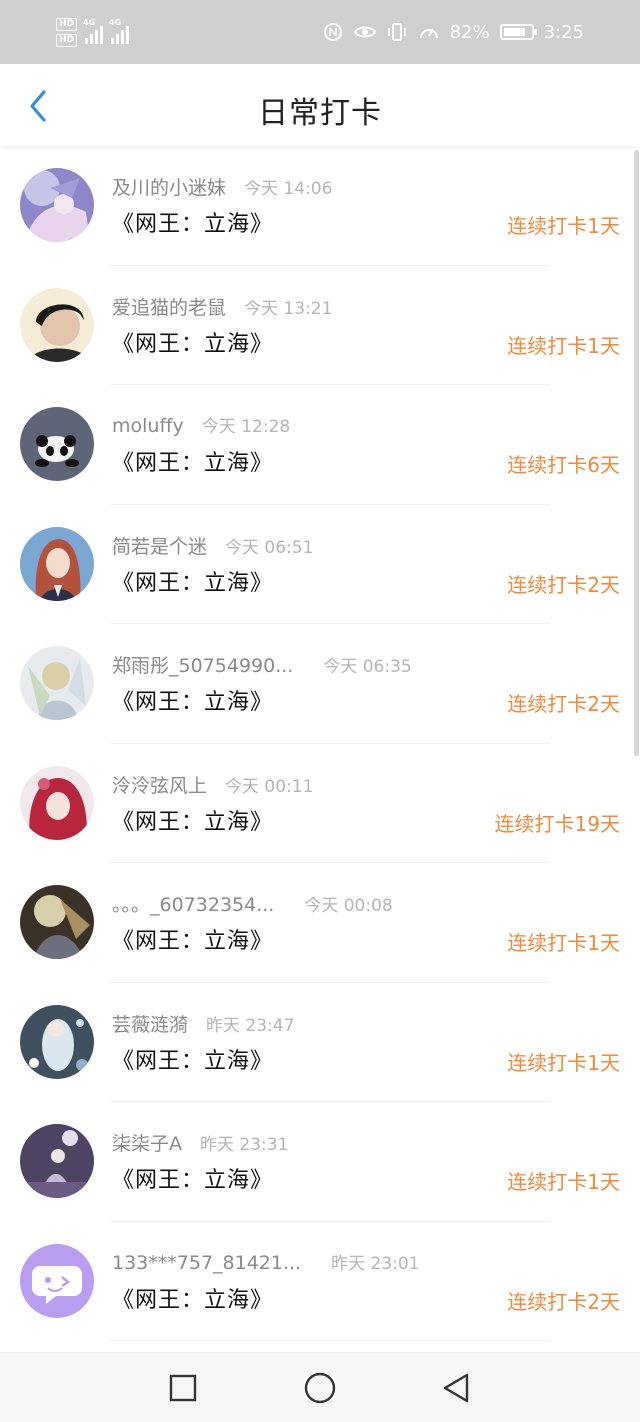  I want to click on speed-icon, so click(429, 32).